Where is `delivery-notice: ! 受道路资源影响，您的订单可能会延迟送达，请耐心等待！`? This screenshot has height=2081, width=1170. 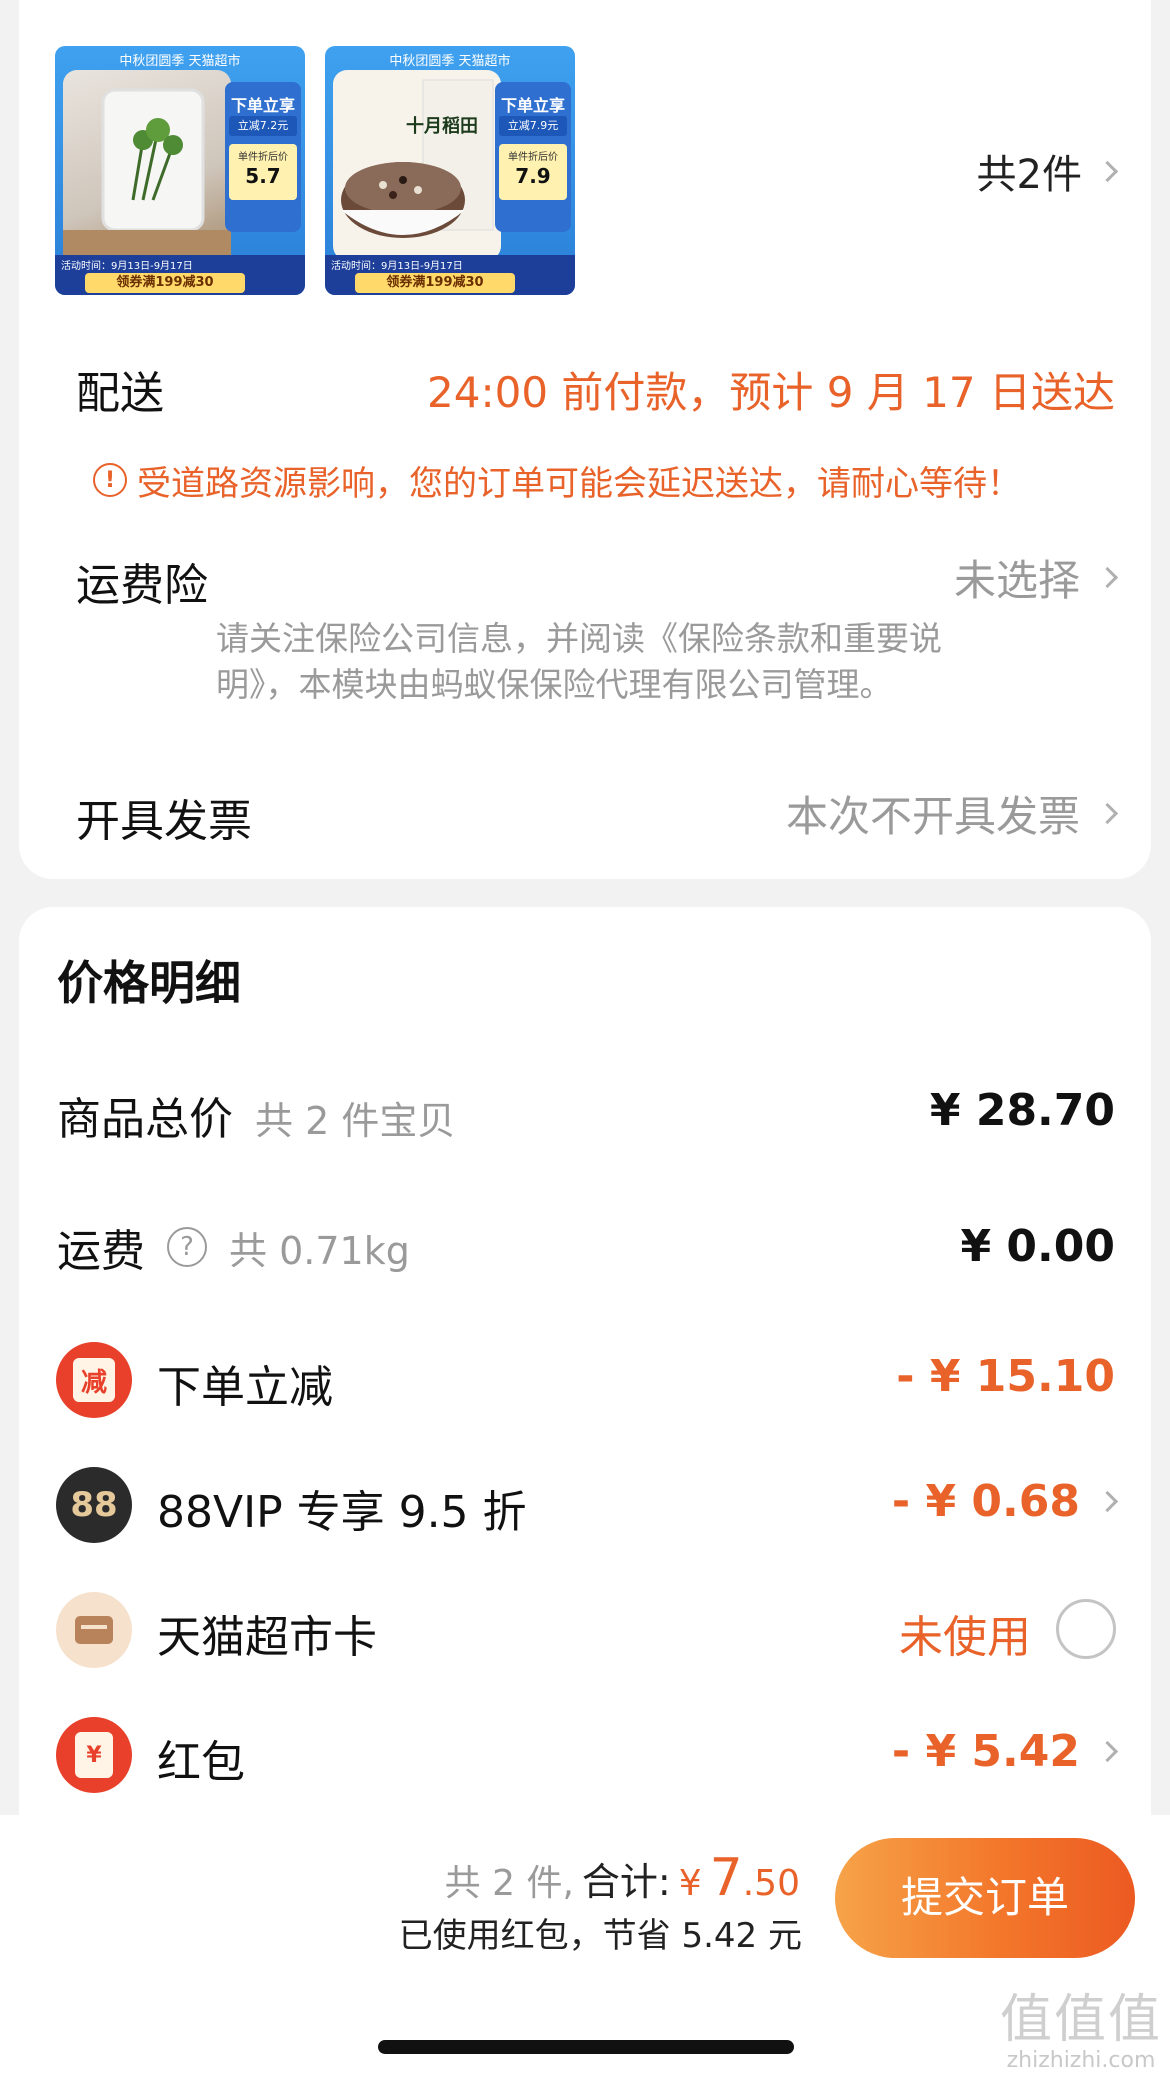
delivery-notice: ! 受道路资源影响，您的订单可能会延迟送达，请耐心等待！ is located at coordinates (557, 480).